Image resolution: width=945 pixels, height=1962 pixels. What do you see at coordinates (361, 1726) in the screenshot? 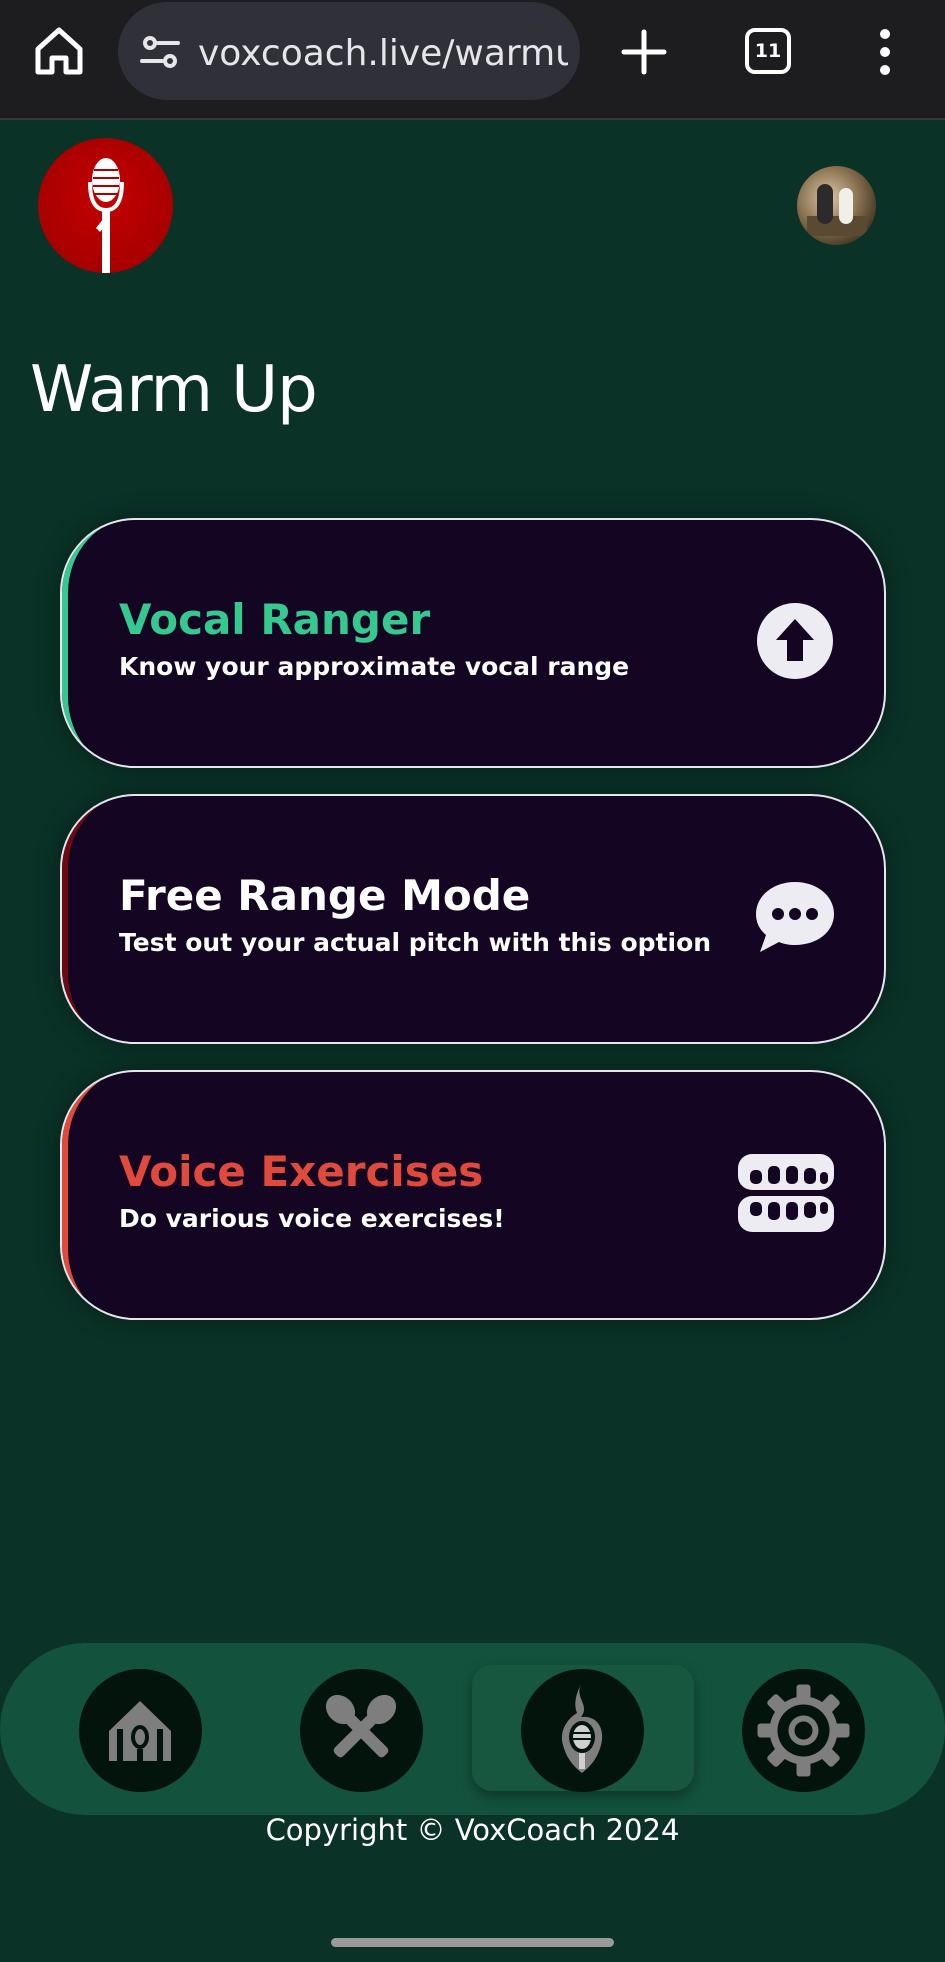
I see `crossed-mics-icon` at bounding box center [361, 1726].